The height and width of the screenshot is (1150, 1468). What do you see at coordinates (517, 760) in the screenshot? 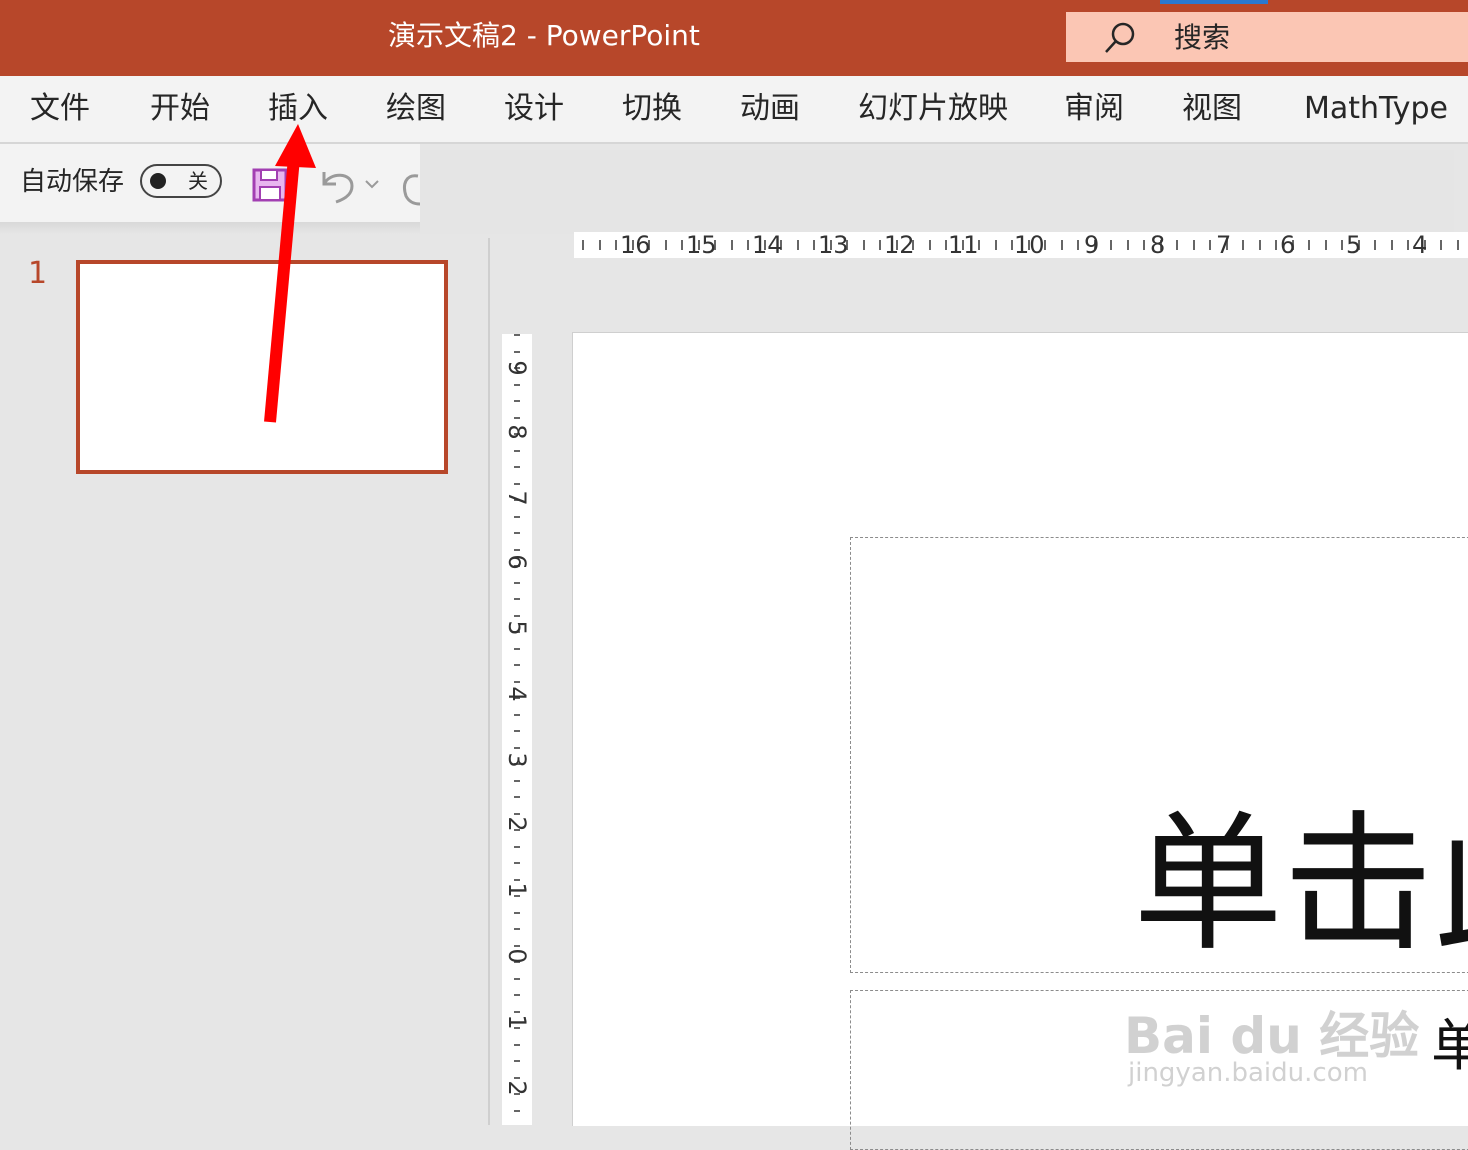
I see `ruler-label: 3` at bounding box center [517, 760].